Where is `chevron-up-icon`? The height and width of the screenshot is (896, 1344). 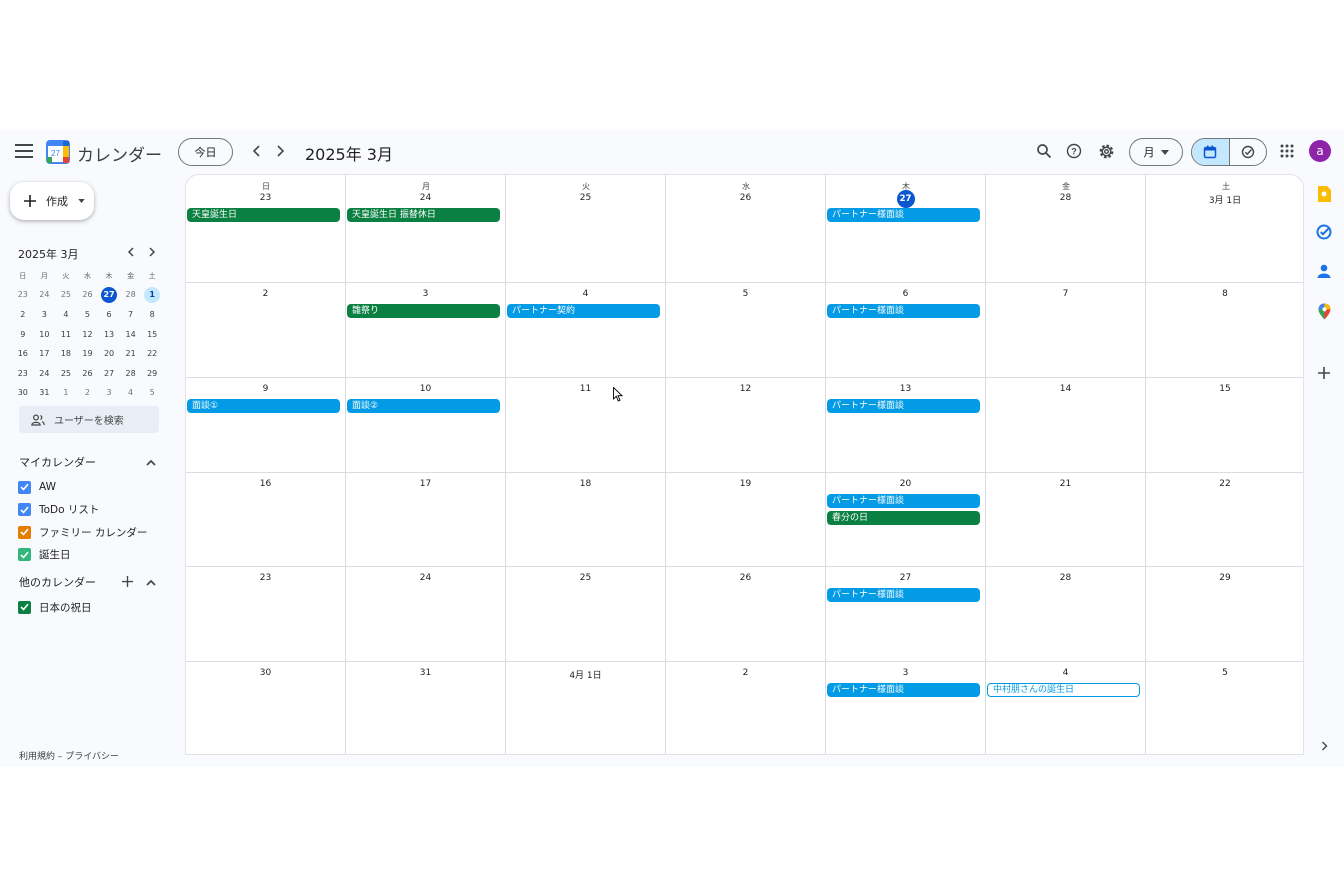 chevron-up-icon is located at coordinates (151, 462).